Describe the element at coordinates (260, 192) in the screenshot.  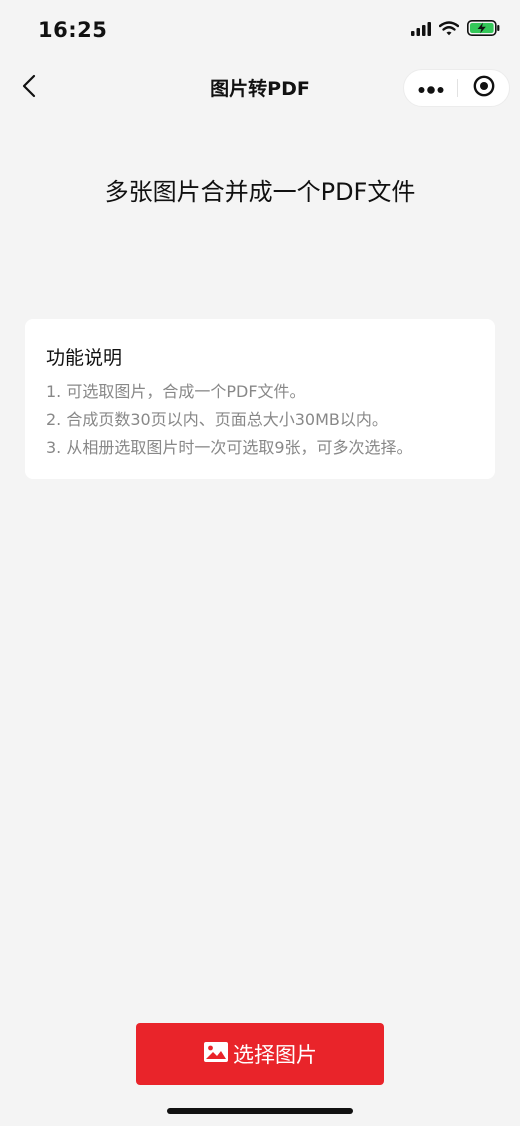
I see `headline: 多张图片合并成一个PDF文件` at that location.